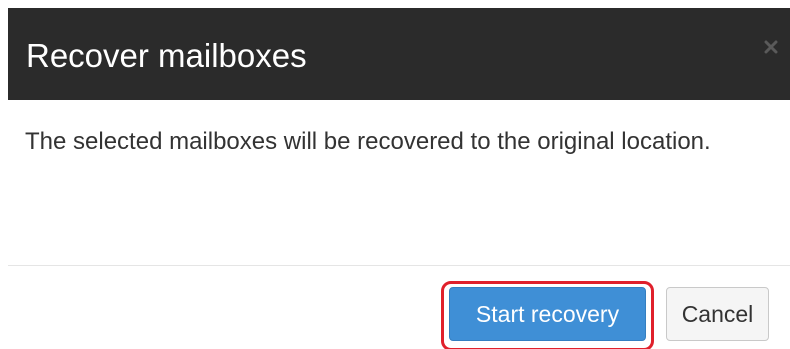  I want to click on start-recovery-button: Start recovery, so click(547, 314).